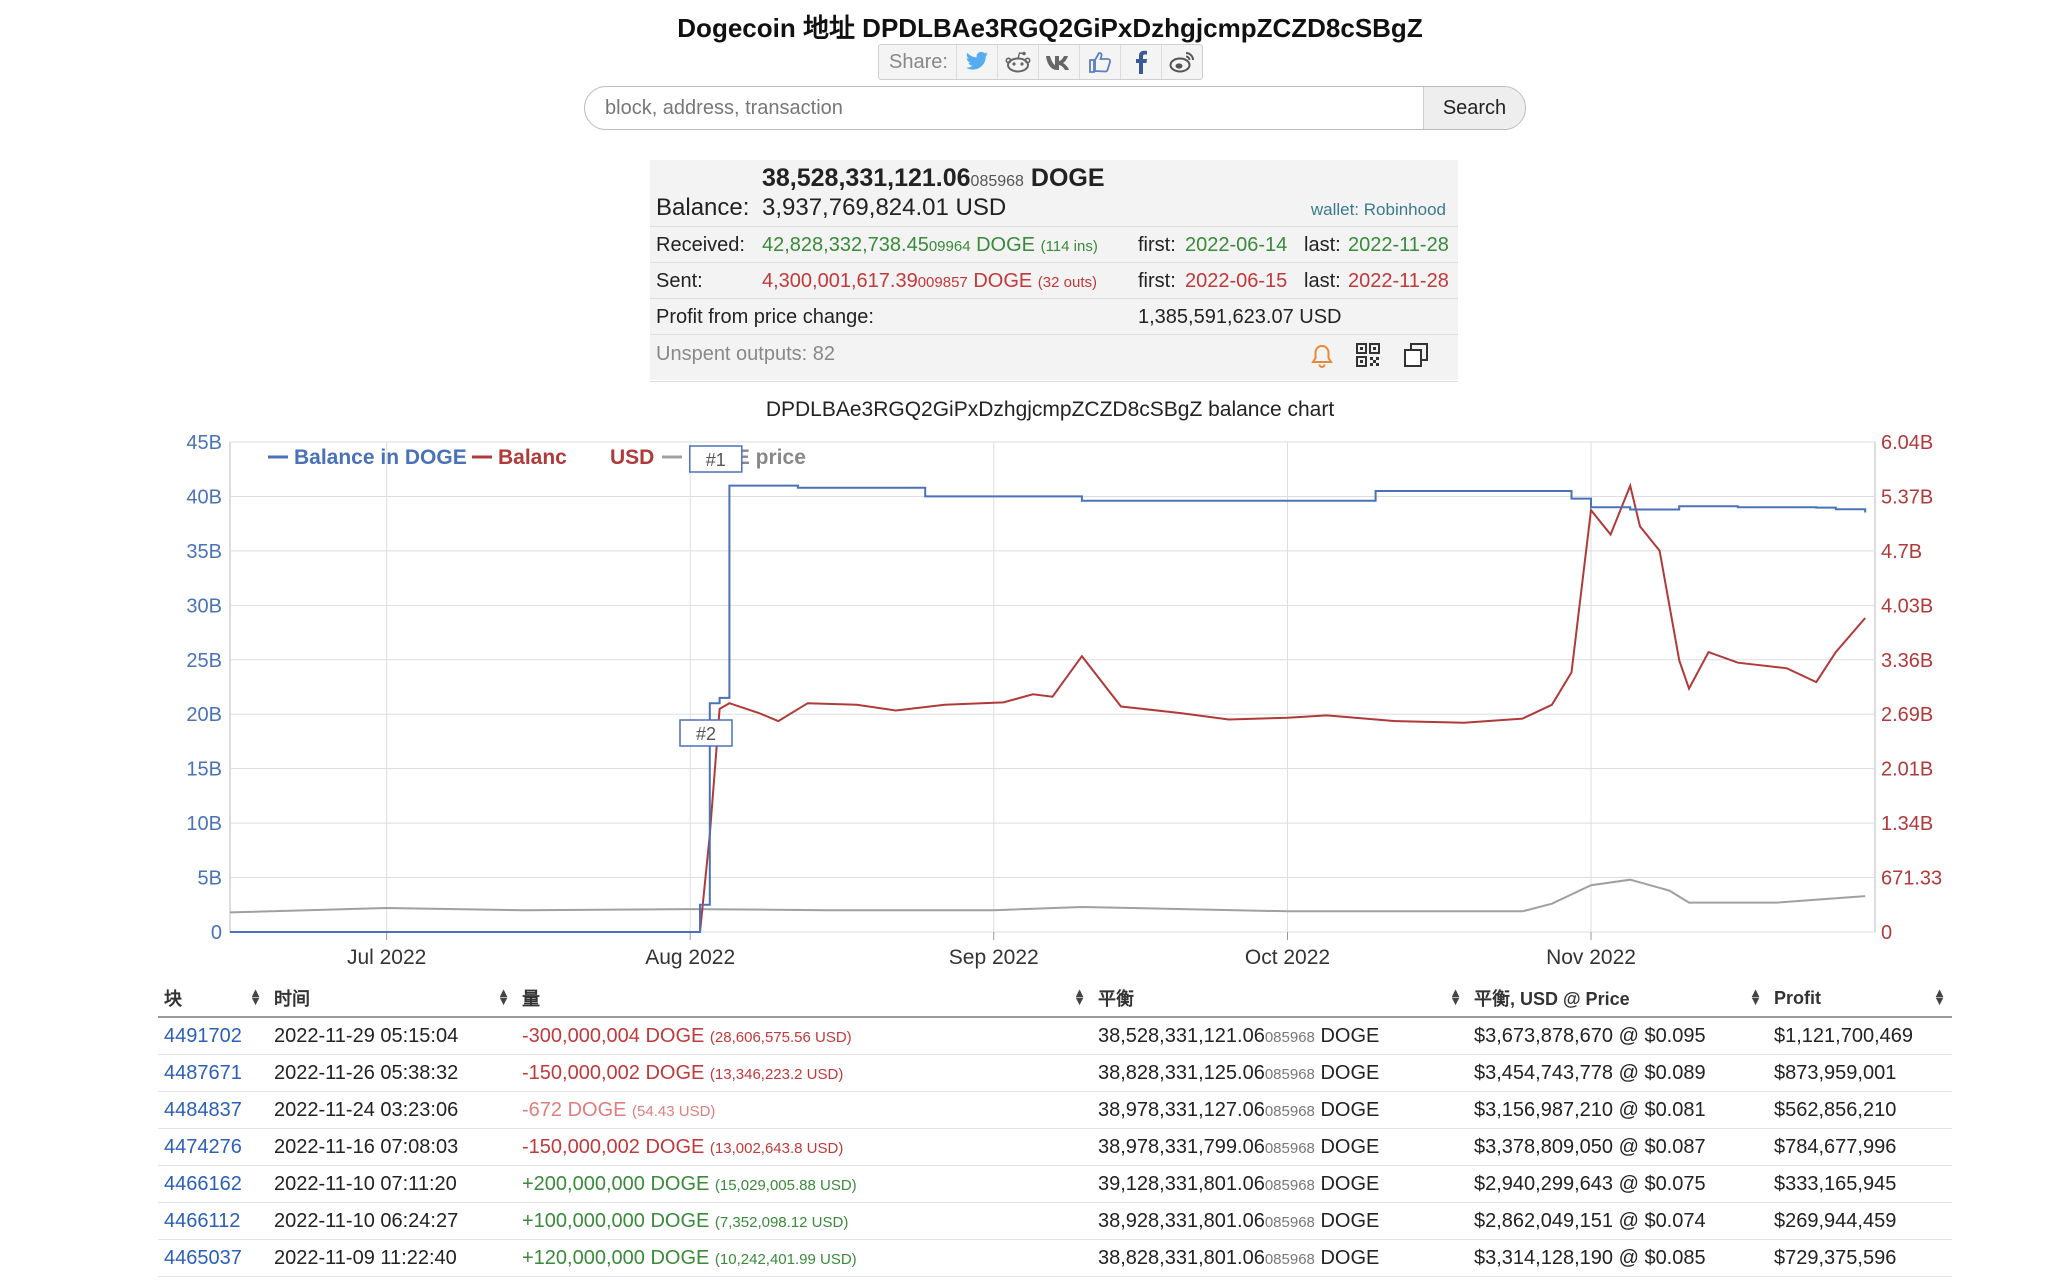  Describe the element at coordinates (976, 62) in the screenshot. I see `twitter-icon` at that location.